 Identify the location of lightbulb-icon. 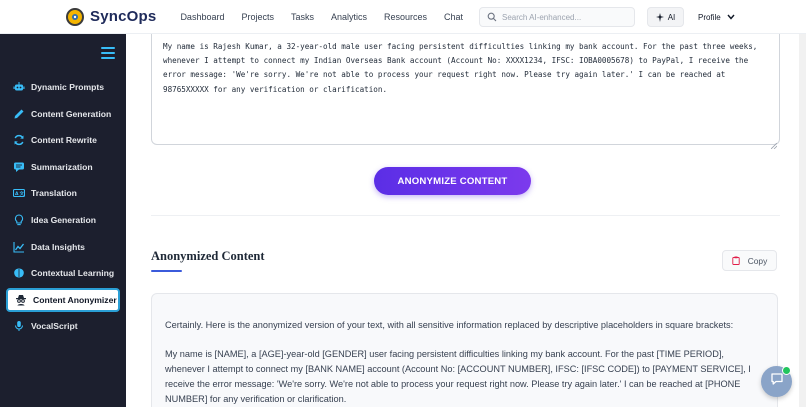
(18, 219).